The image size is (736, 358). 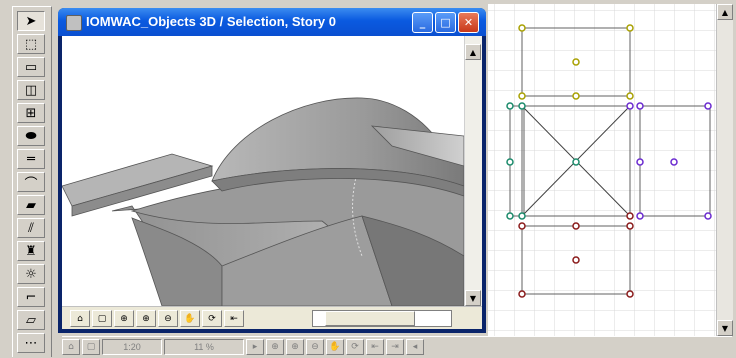 I want to click on chair-tool-icon: ♜, so click(x=31, y=251).